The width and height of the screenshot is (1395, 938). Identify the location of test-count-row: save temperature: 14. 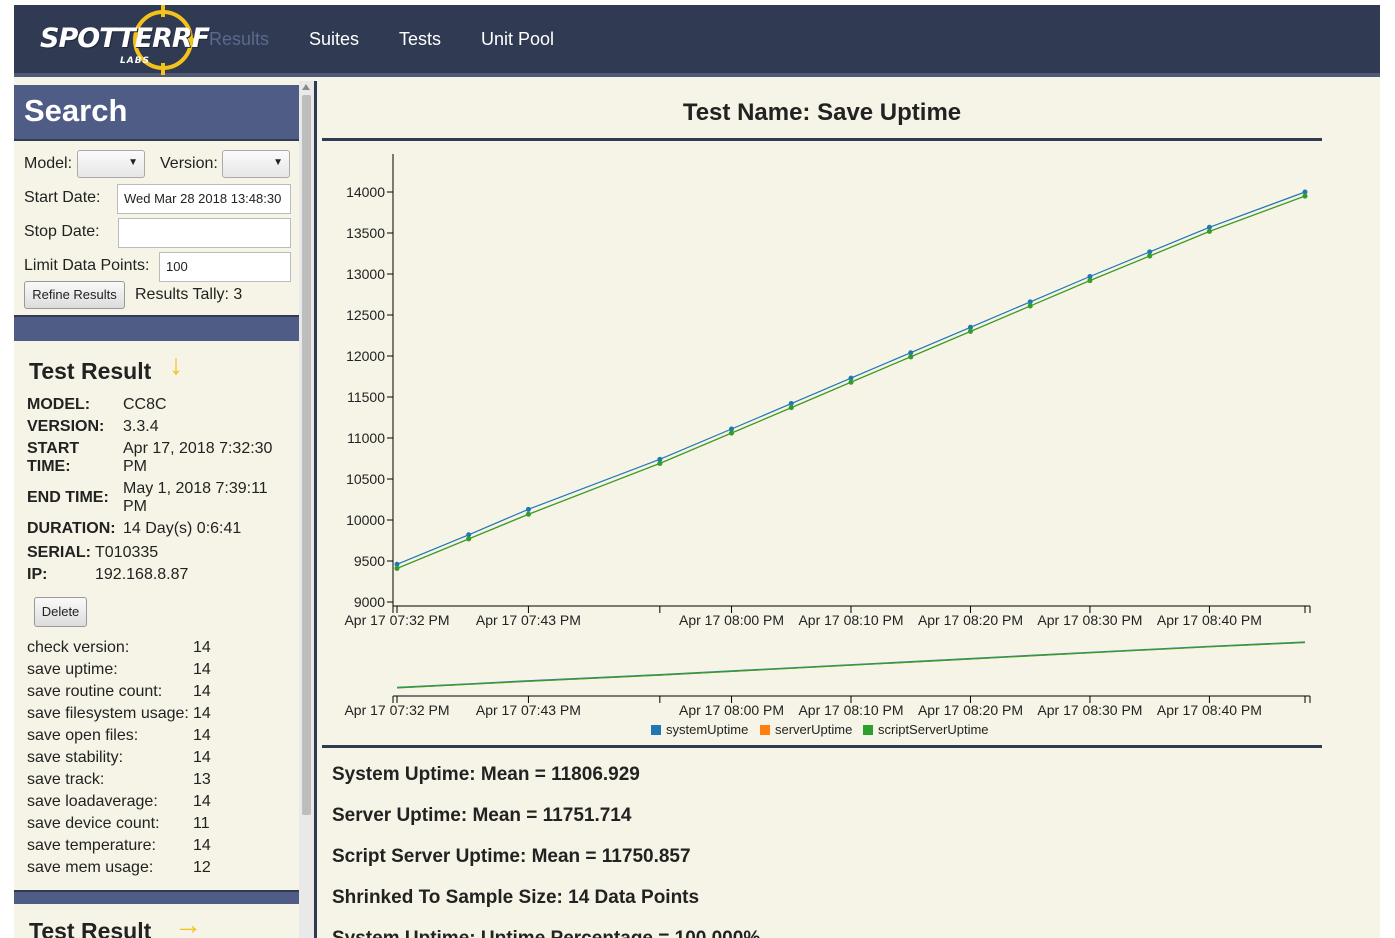
(157, 848).